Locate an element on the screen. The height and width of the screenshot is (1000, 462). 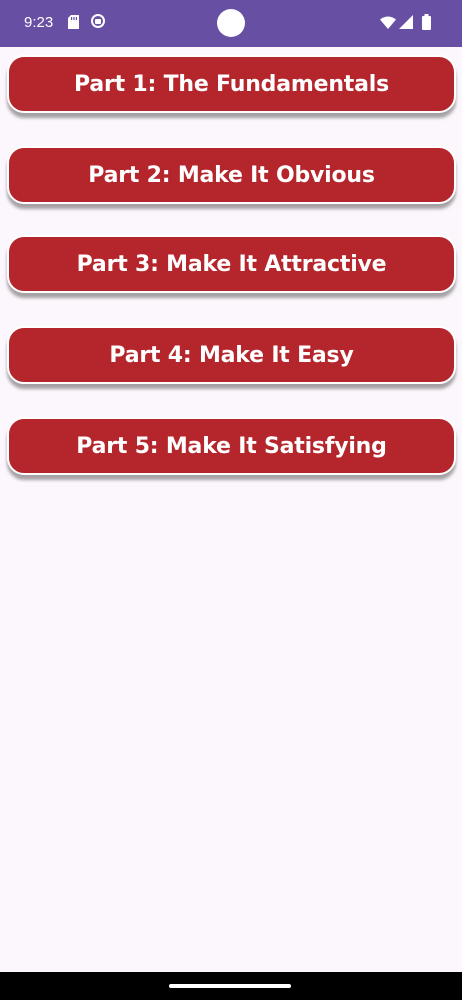
home-gesture-handle is located at coordinates (230, 986).